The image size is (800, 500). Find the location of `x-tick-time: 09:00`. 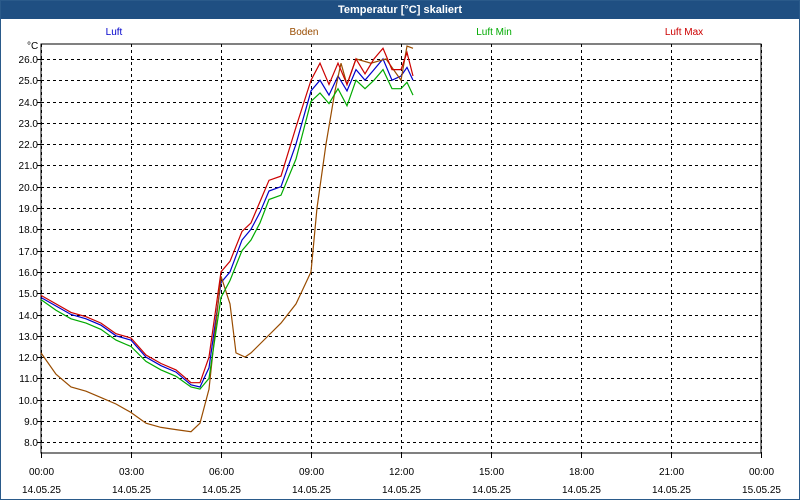

x-tick-time: 09:00 is located at coordinates (311, 472).